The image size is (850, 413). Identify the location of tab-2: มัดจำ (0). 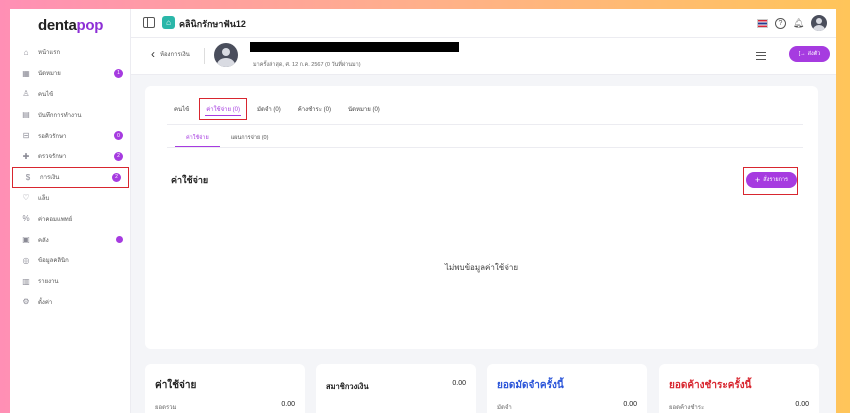
(269, 109).